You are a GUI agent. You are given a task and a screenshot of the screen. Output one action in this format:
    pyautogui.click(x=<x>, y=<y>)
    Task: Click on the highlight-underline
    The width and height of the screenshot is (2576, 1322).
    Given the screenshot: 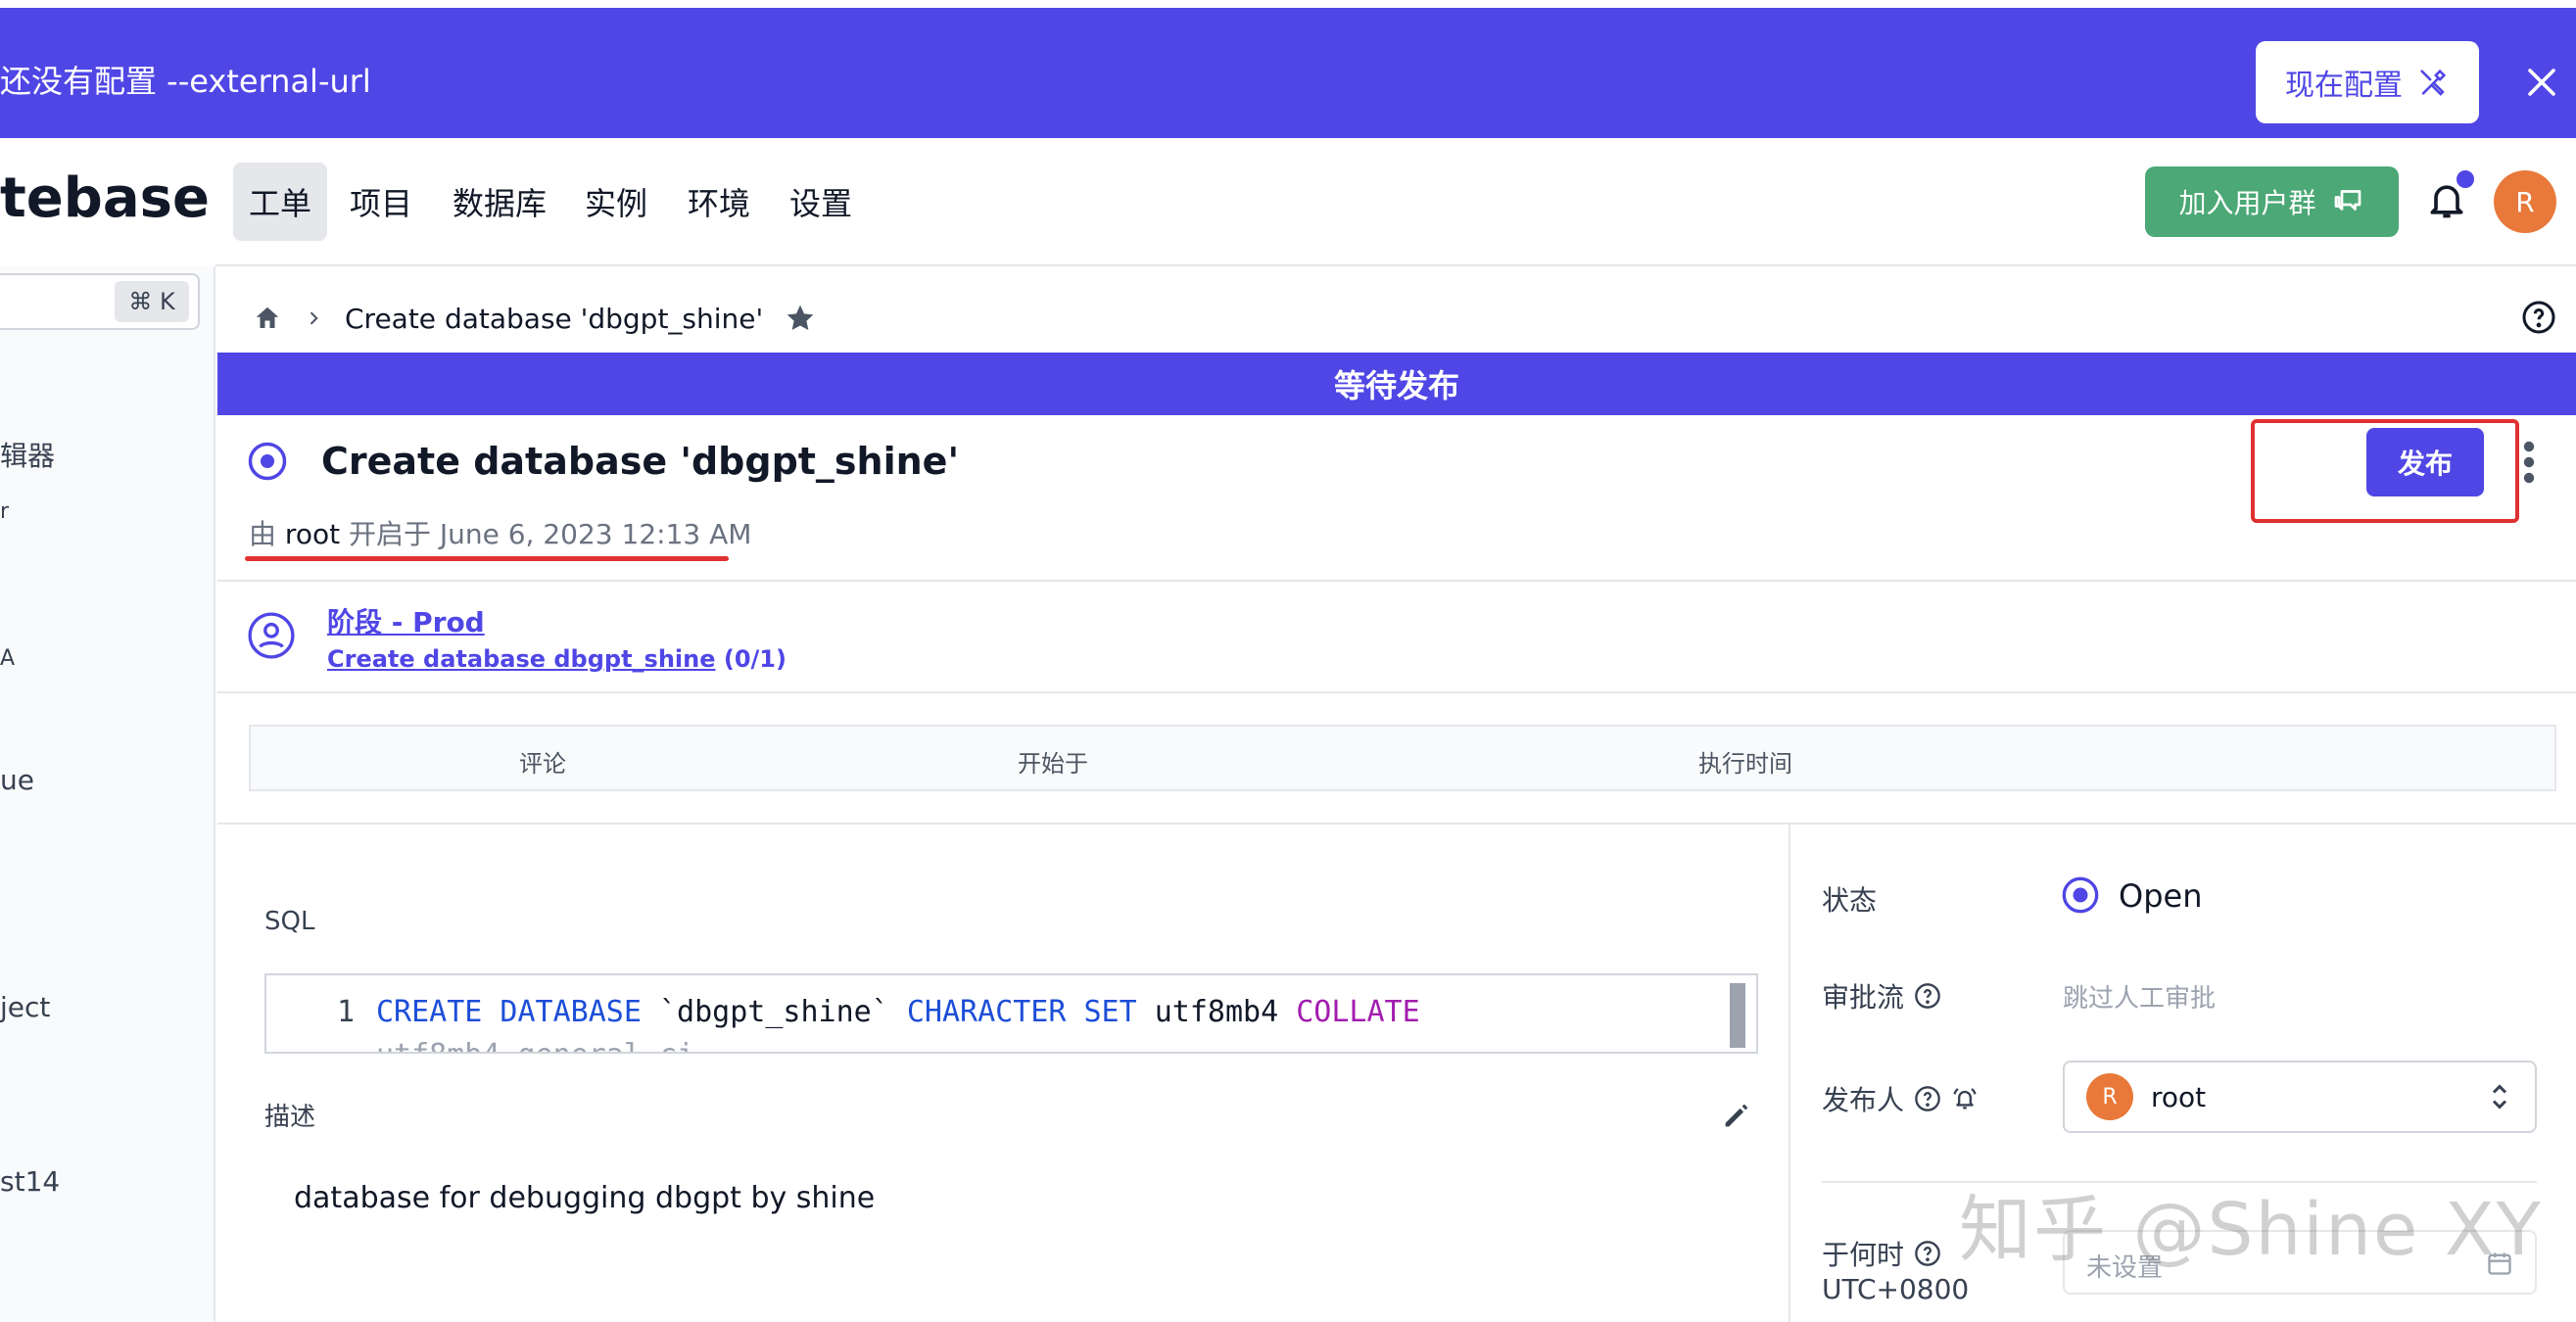 What is the action you would take?
    pyautogui.click(x=487, y=558)
    